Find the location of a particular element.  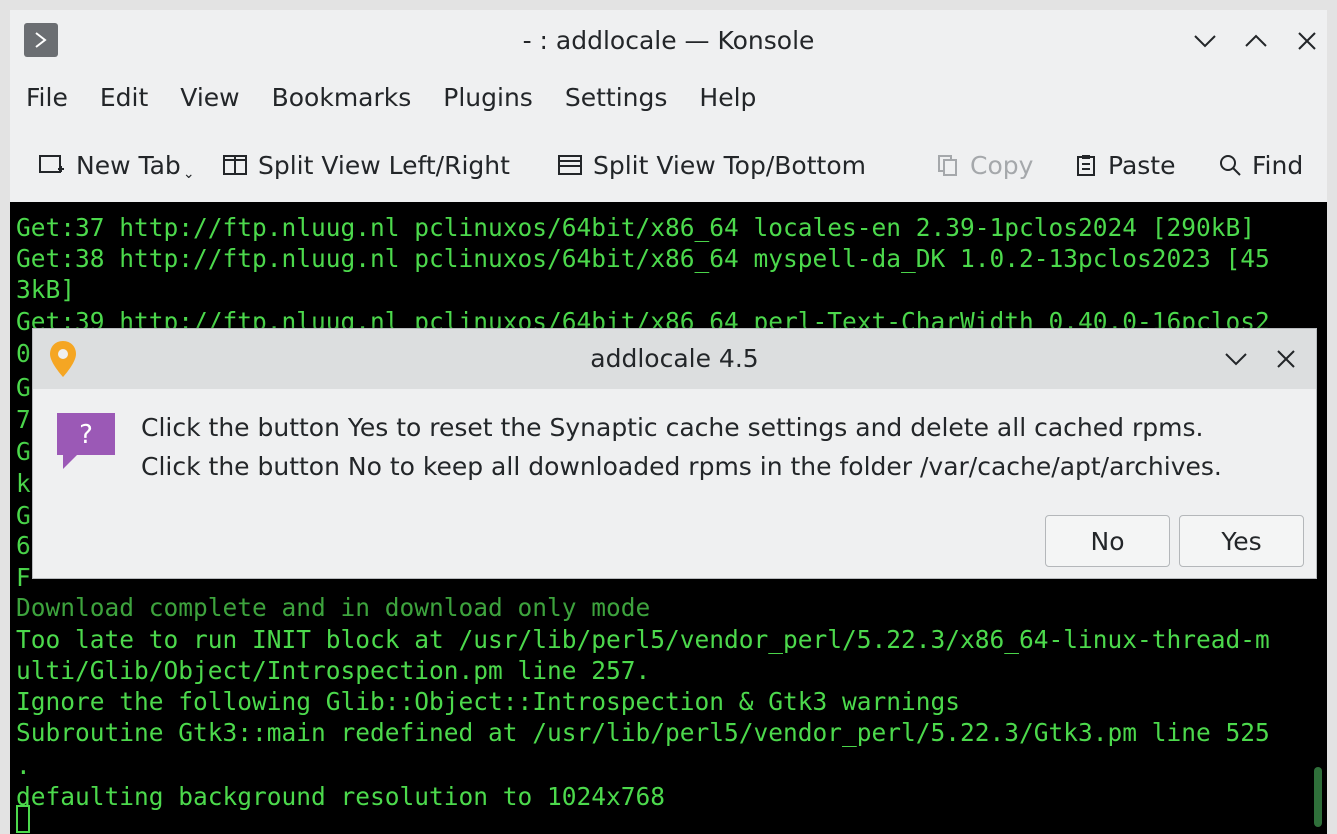

terminal-line: 0 is located at coordinates (23, 353).